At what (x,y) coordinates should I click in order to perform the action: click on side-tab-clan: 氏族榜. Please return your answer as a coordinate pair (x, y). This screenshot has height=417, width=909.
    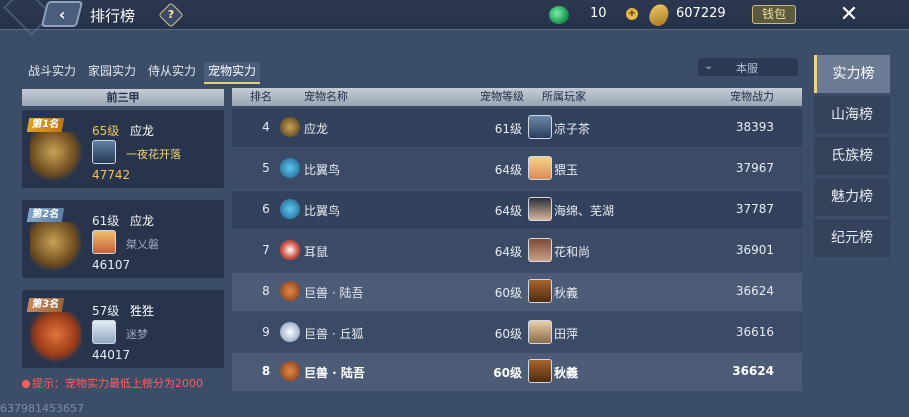
    Looking at the image, I should click on (852, 156).